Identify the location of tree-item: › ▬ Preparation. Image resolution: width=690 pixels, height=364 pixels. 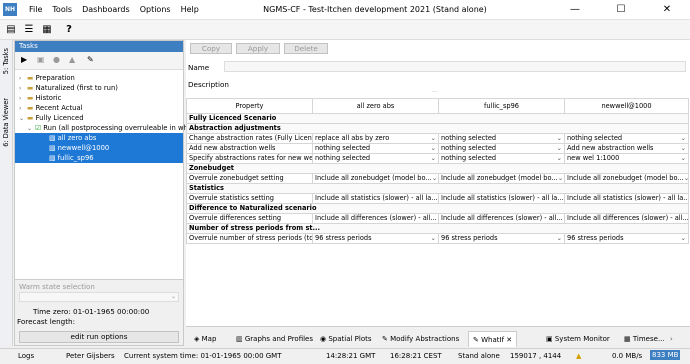
(47, 78).